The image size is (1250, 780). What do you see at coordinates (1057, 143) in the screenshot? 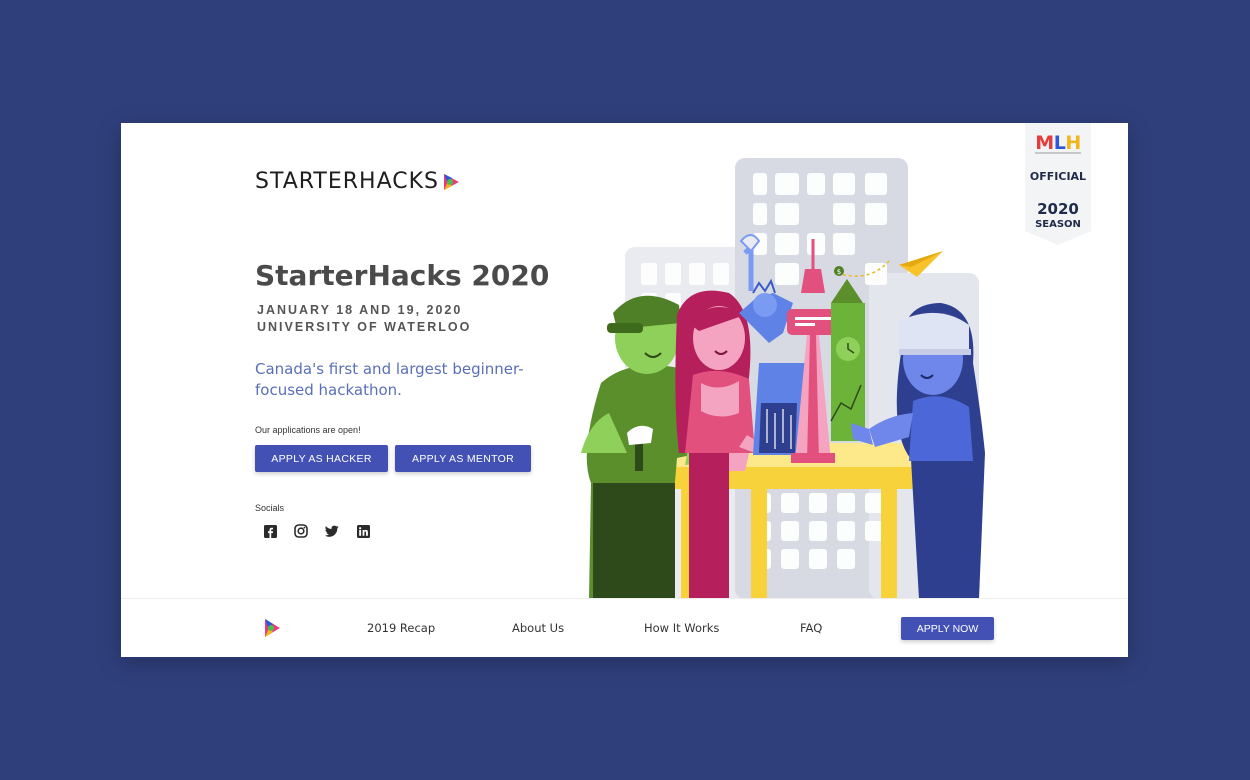
I see `svg-text: MLH` at bounding box center [1057, 143].